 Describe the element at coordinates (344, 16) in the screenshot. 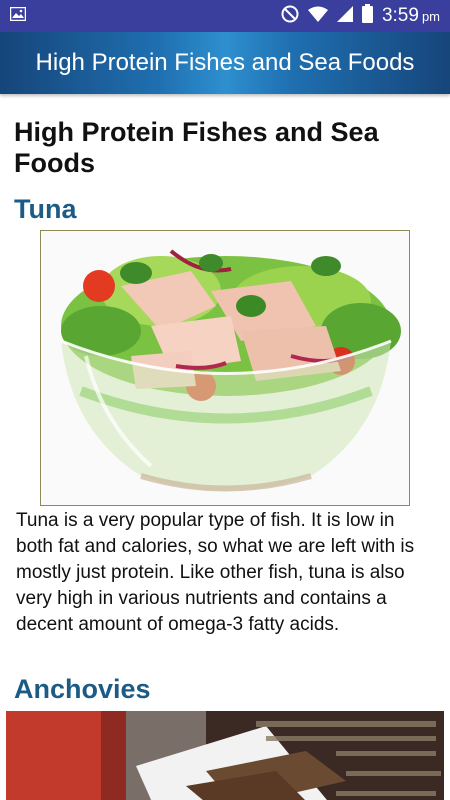

I see `signal-icon` at that location.